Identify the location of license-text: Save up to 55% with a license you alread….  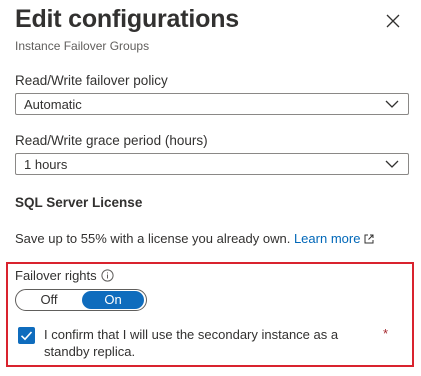
(154, 238).